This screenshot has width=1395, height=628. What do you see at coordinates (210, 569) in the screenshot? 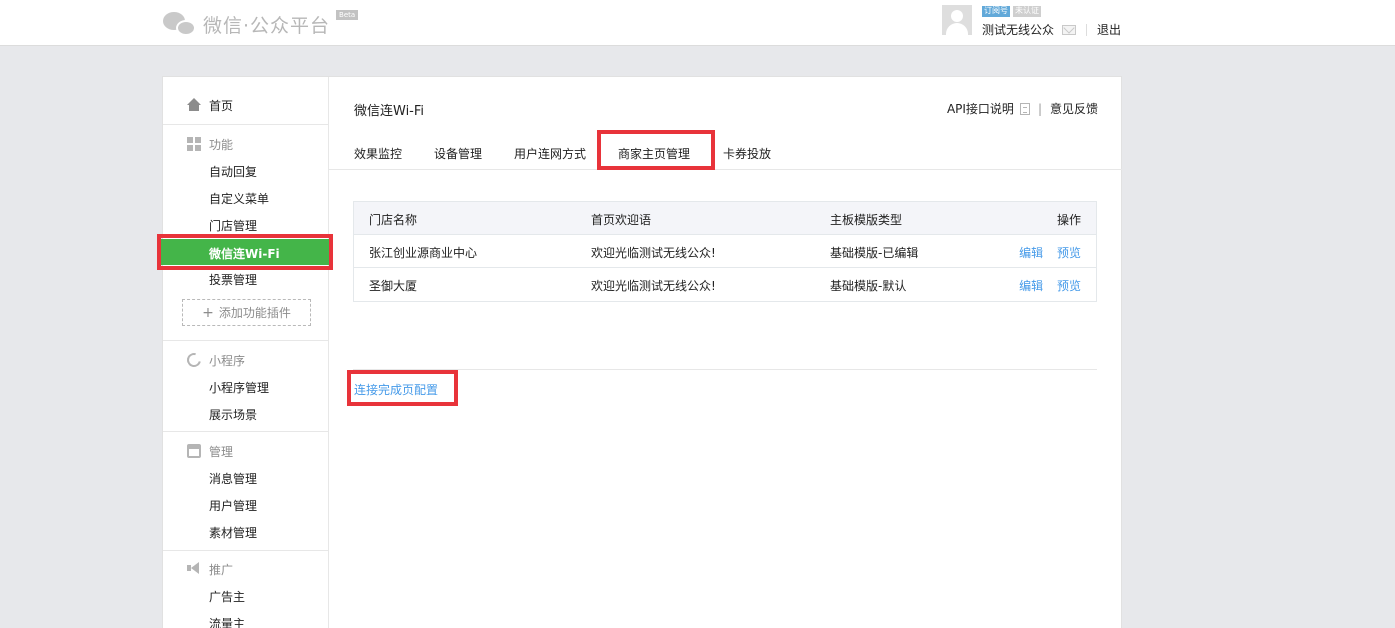
I see `sidebar-section-promotion: 推广` at bounding box center [210, 569].